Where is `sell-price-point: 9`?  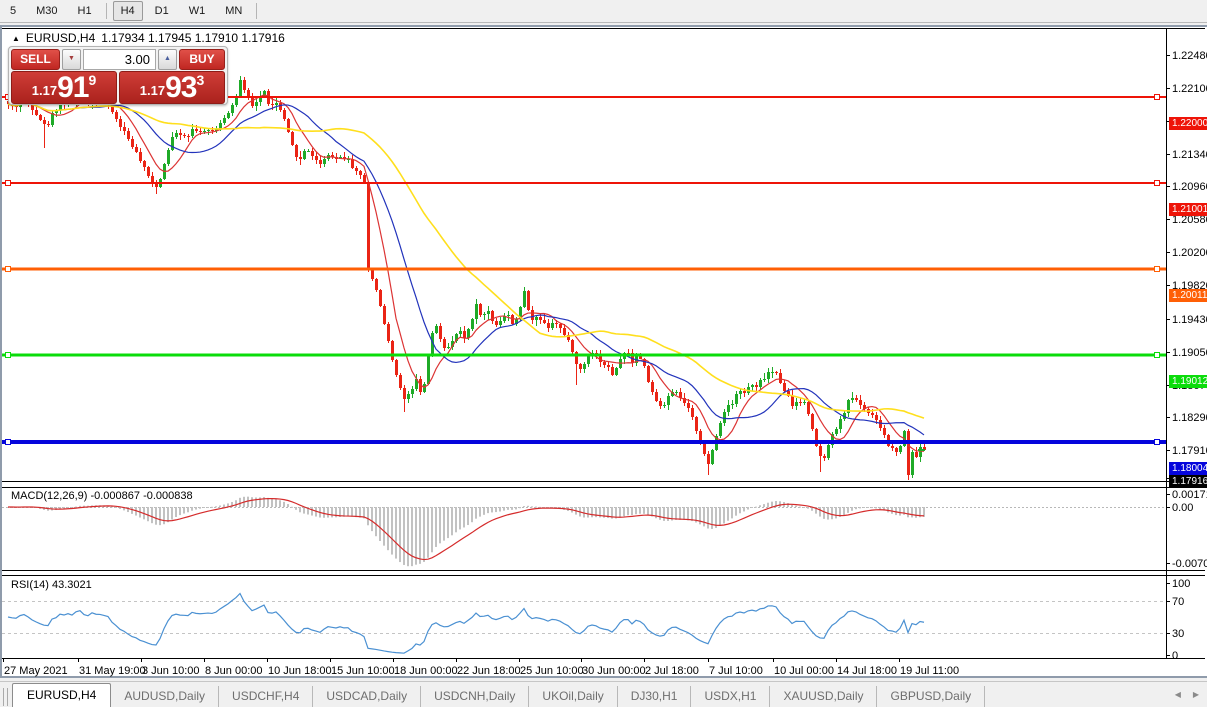 sell-price-point: 9 is located at coordinates (92, 80).